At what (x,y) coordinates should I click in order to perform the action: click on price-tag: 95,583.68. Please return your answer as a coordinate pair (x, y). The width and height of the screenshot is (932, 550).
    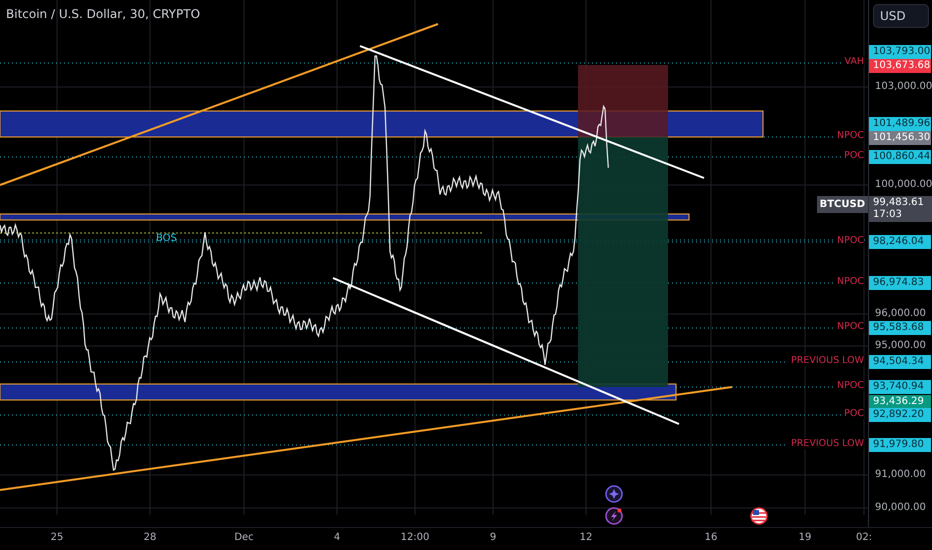
    Looking at the image, I should click on (900, 328).